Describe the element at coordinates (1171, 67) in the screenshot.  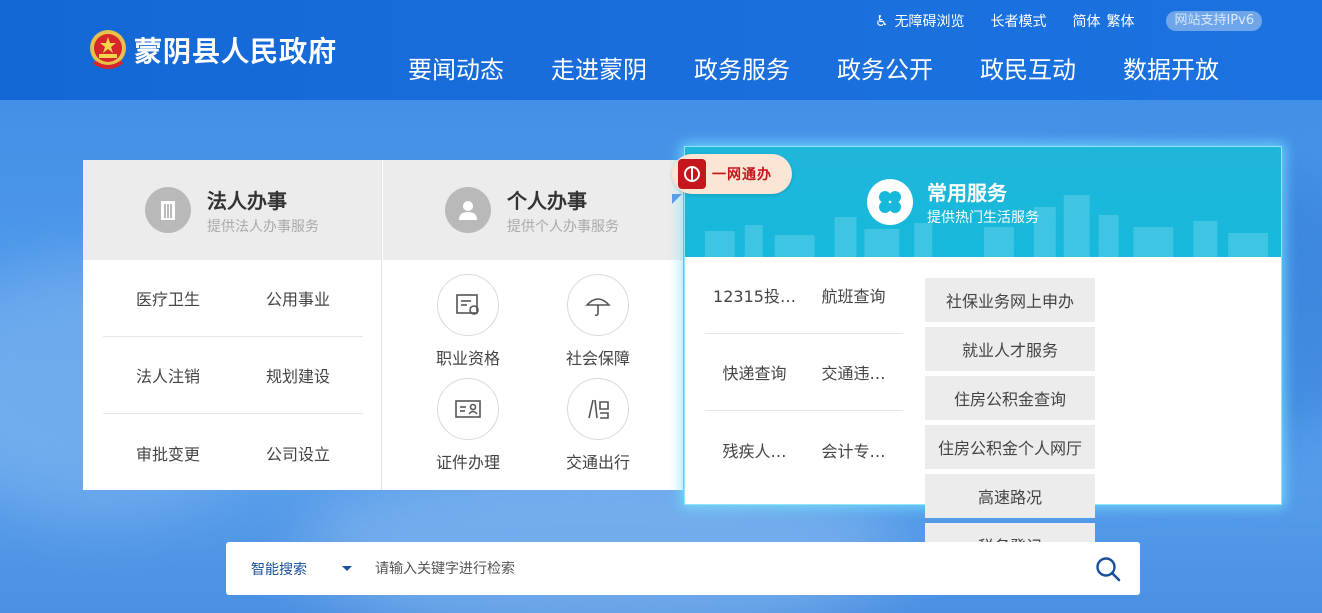
I see `nav-item-open-data: 数据开放` at that location.